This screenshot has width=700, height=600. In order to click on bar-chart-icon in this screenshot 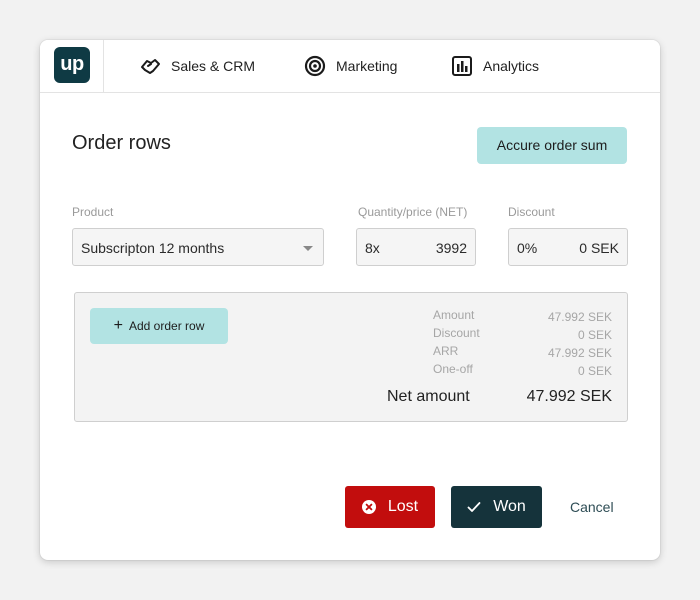, I will do `click(462, 66)`.